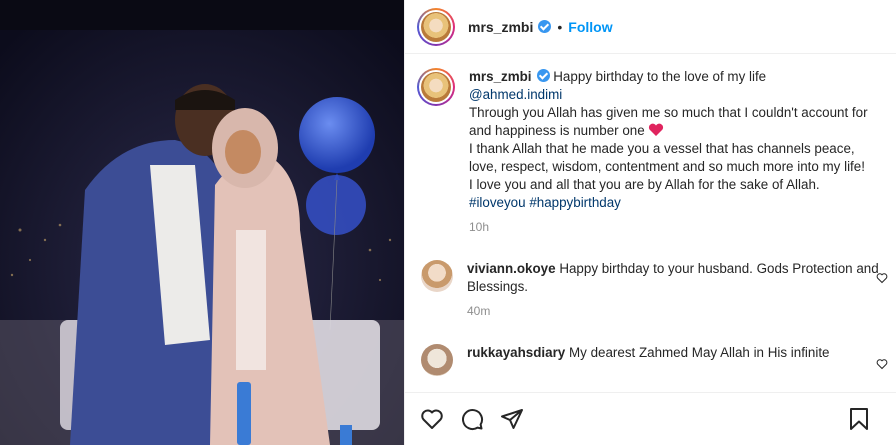  Describe the element at coordinates (650, 418) in the screenshot. I see `action-bar` at that location.